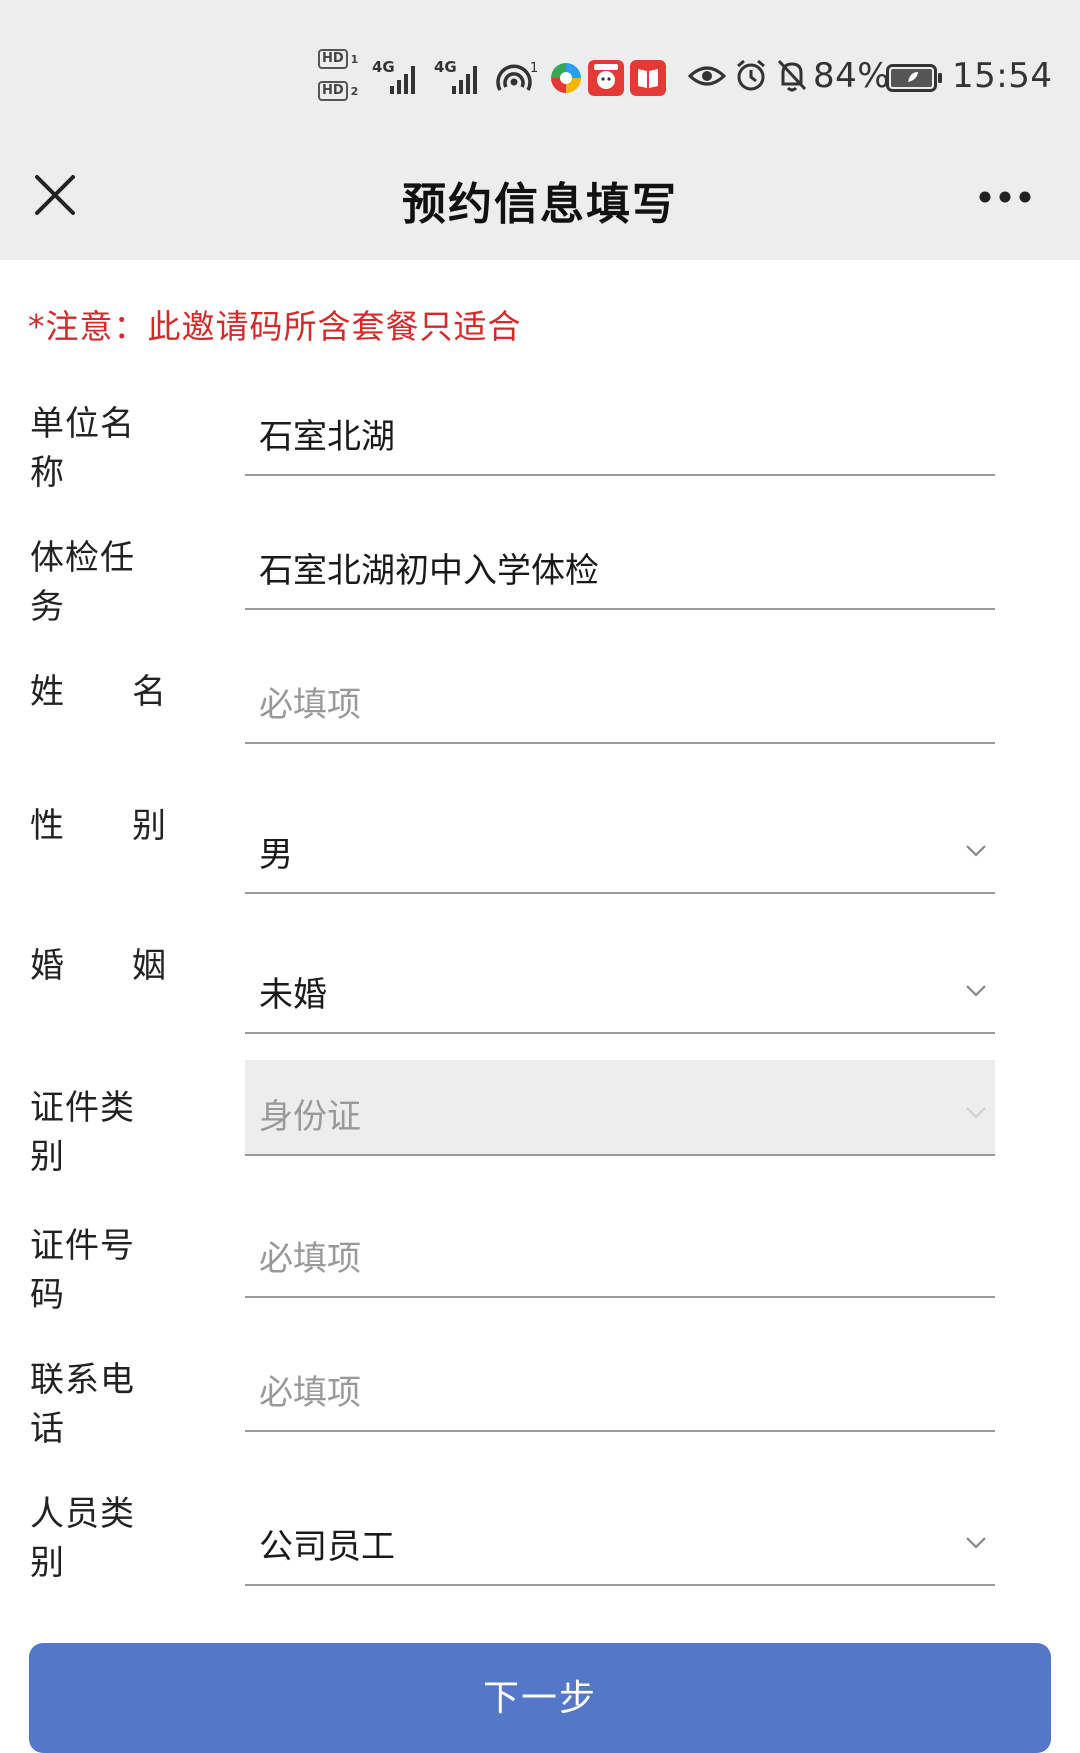 The width and height of the screenshot is (1080, 1753). What do you see at coordinates (275, 326) in the screenshot?
I see `notice-text: *注意：此邀请码所含套餐只适合` at bounding box center [275, 326].